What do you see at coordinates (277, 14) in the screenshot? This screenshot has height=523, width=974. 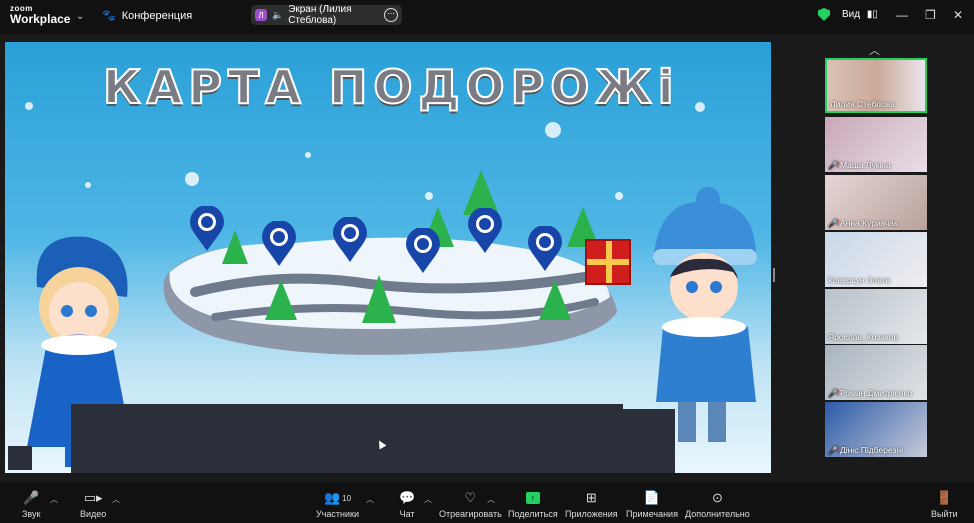 I see `speaker-icon: 🔈` at bounding box center [277, 14].